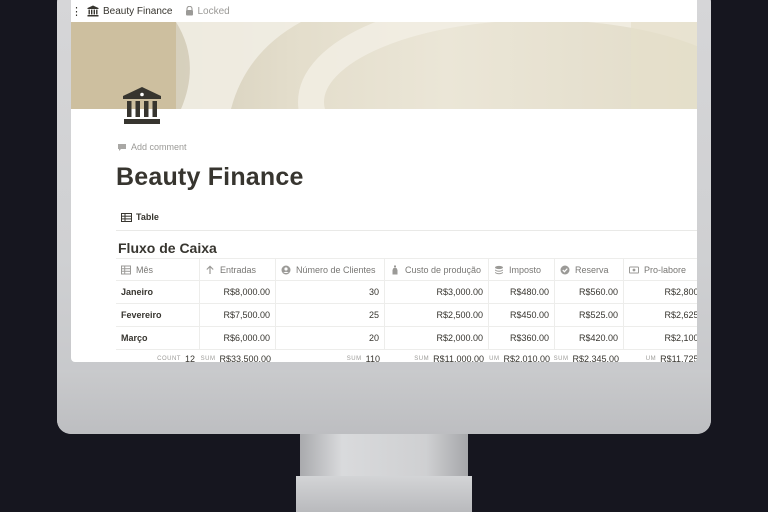  I want to click on summary-value: R$11,725.00, so click(678, 358).